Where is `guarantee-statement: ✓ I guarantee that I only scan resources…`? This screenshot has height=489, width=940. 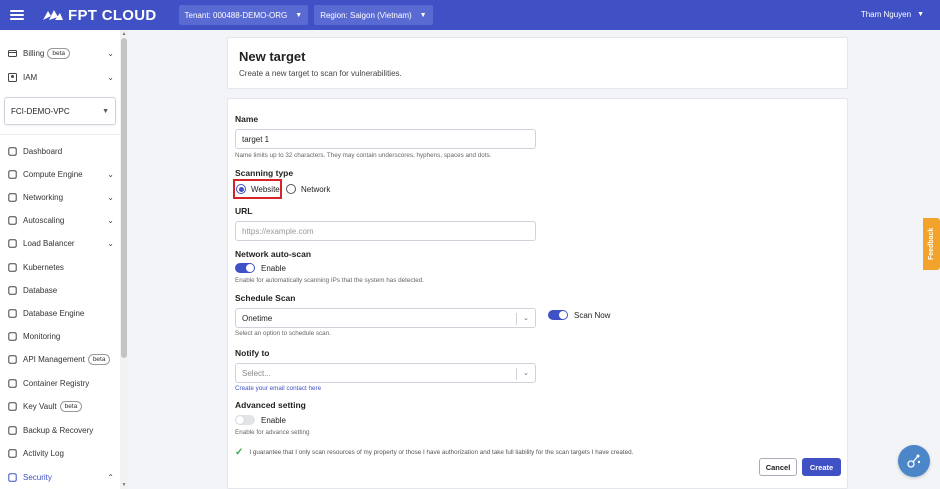 guarantee-statement: ✓ I guarantee that I only scan resources… is located at coordinates (434, 452).